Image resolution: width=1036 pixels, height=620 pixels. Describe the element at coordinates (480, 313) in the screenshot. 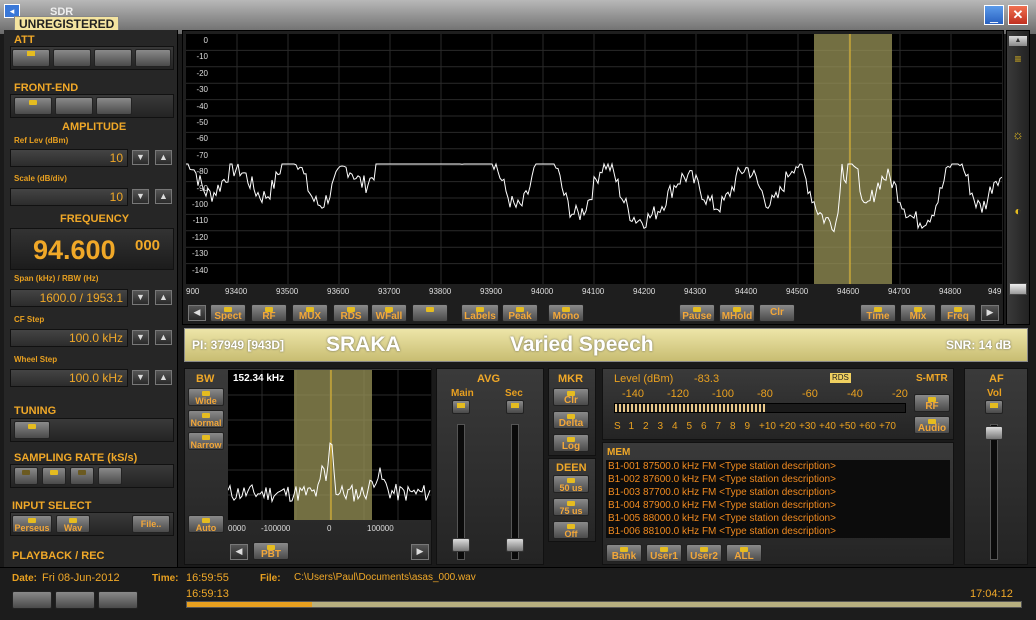

I see `labels-button: Labels` at that location.